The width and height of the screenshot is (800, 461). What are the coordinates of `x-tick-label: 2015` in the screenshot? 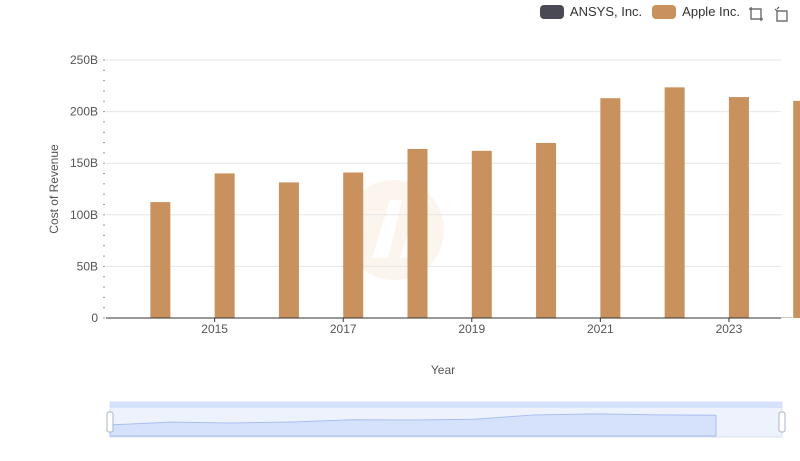 It's located at (214, 329).